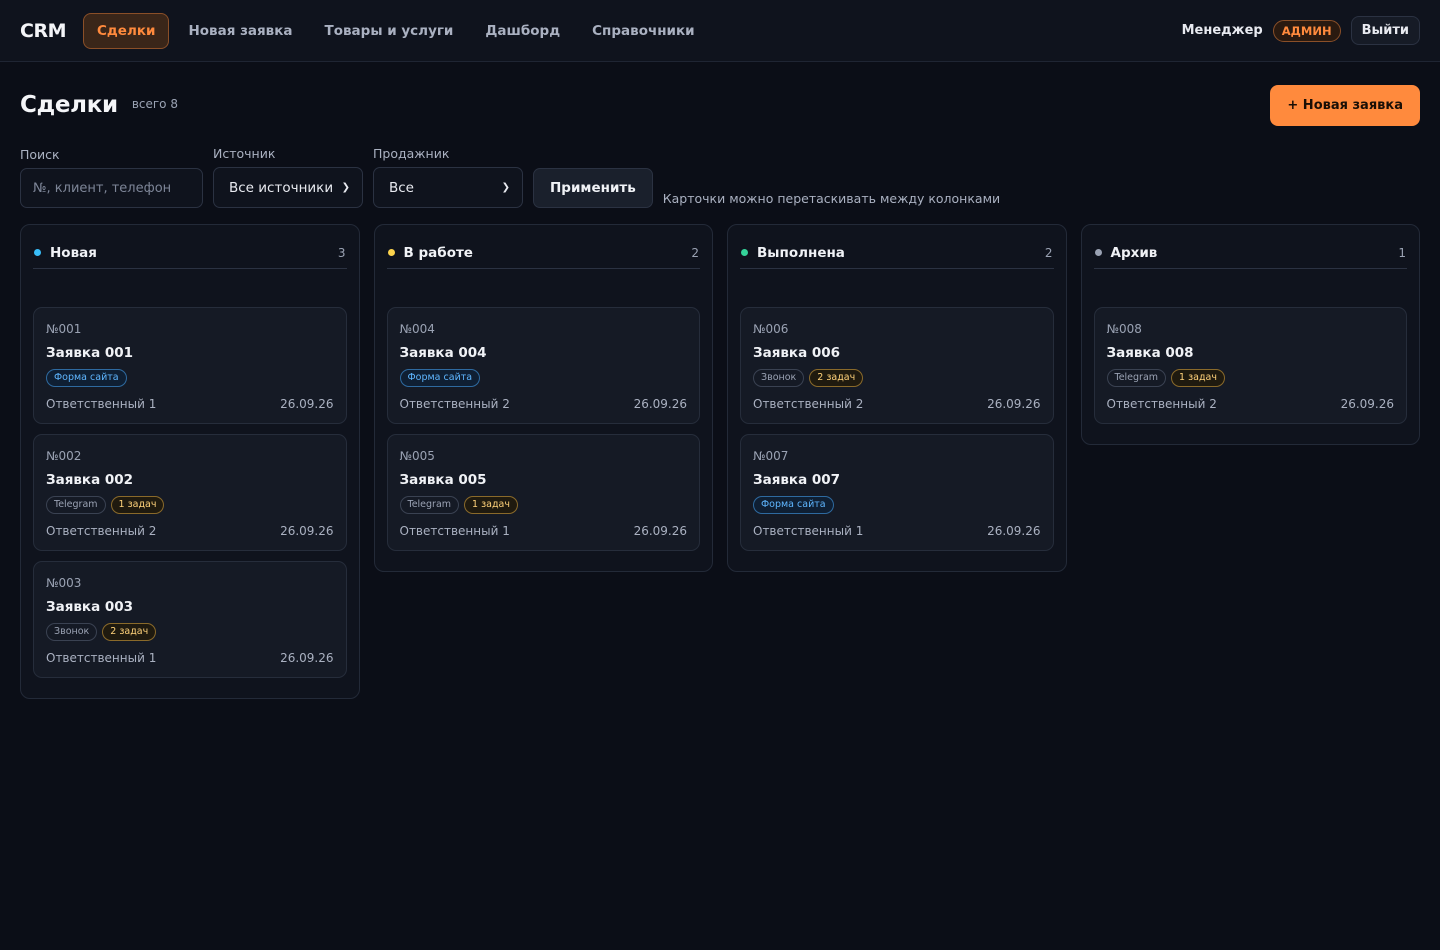  Describe the element at coordinates (126, 30) in the screenshot. I see `nav-deals: Сделки` at that location.